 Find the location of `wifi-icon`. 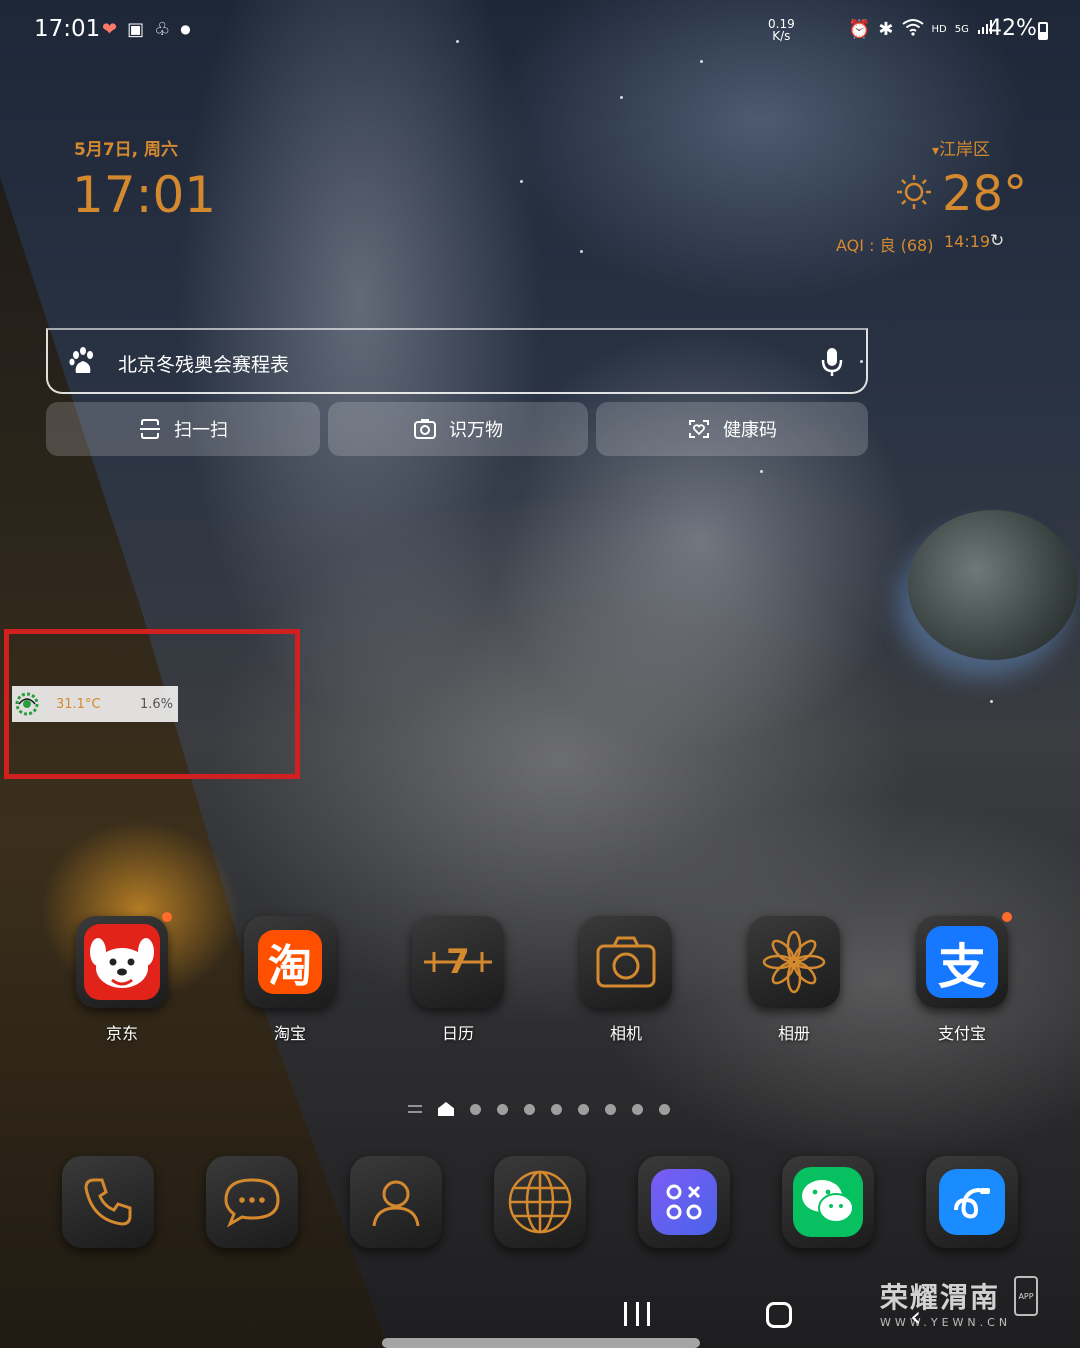

wifi-icon is located at coordinates (912, 29).